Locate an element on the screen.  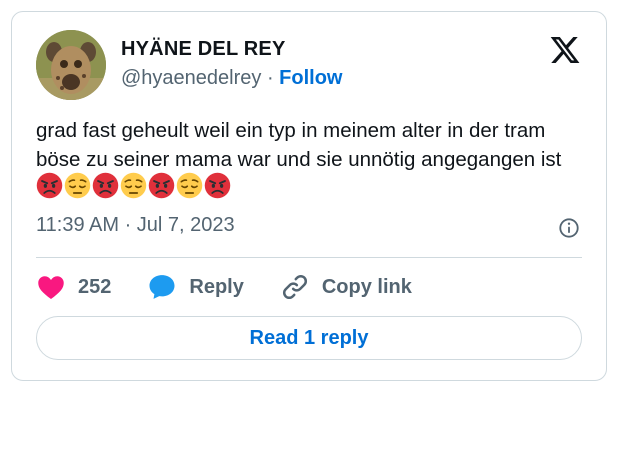
avatar is located at coordinates (71, 65).